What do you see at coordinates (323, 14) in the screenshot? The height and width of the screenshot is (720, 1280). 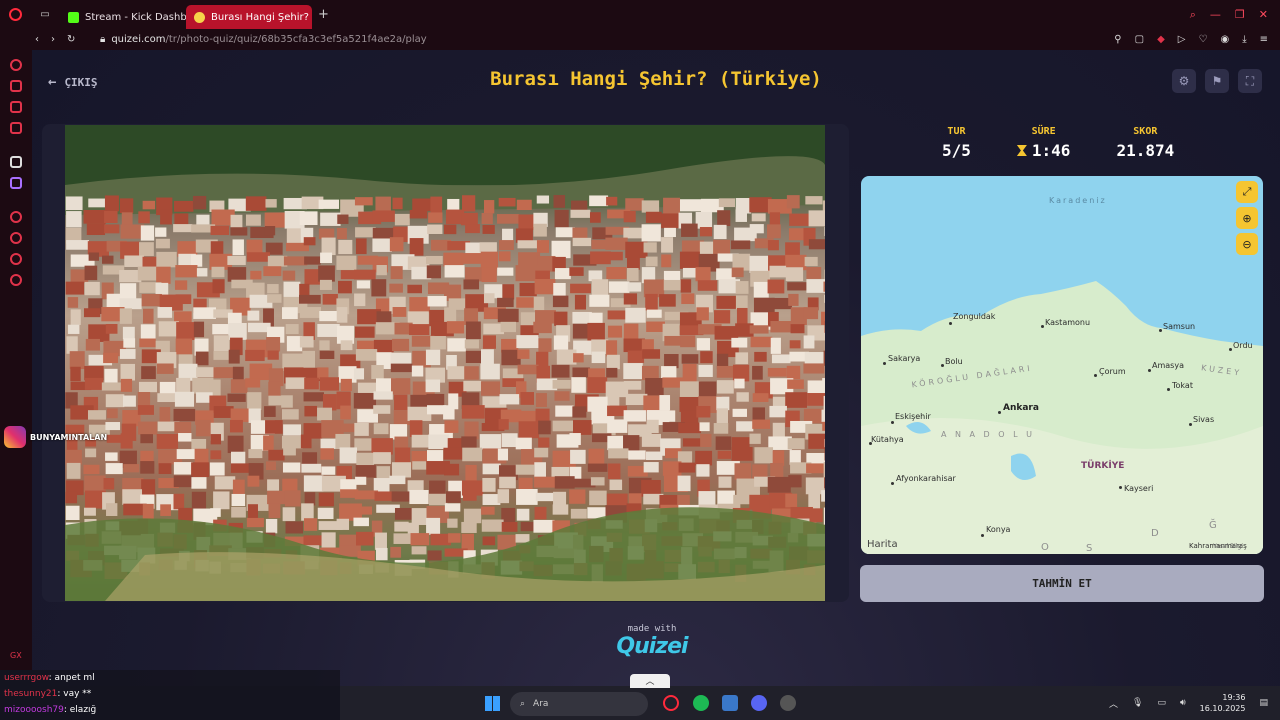 I see `new-tab-button: +` at bounding box center [323, 14].